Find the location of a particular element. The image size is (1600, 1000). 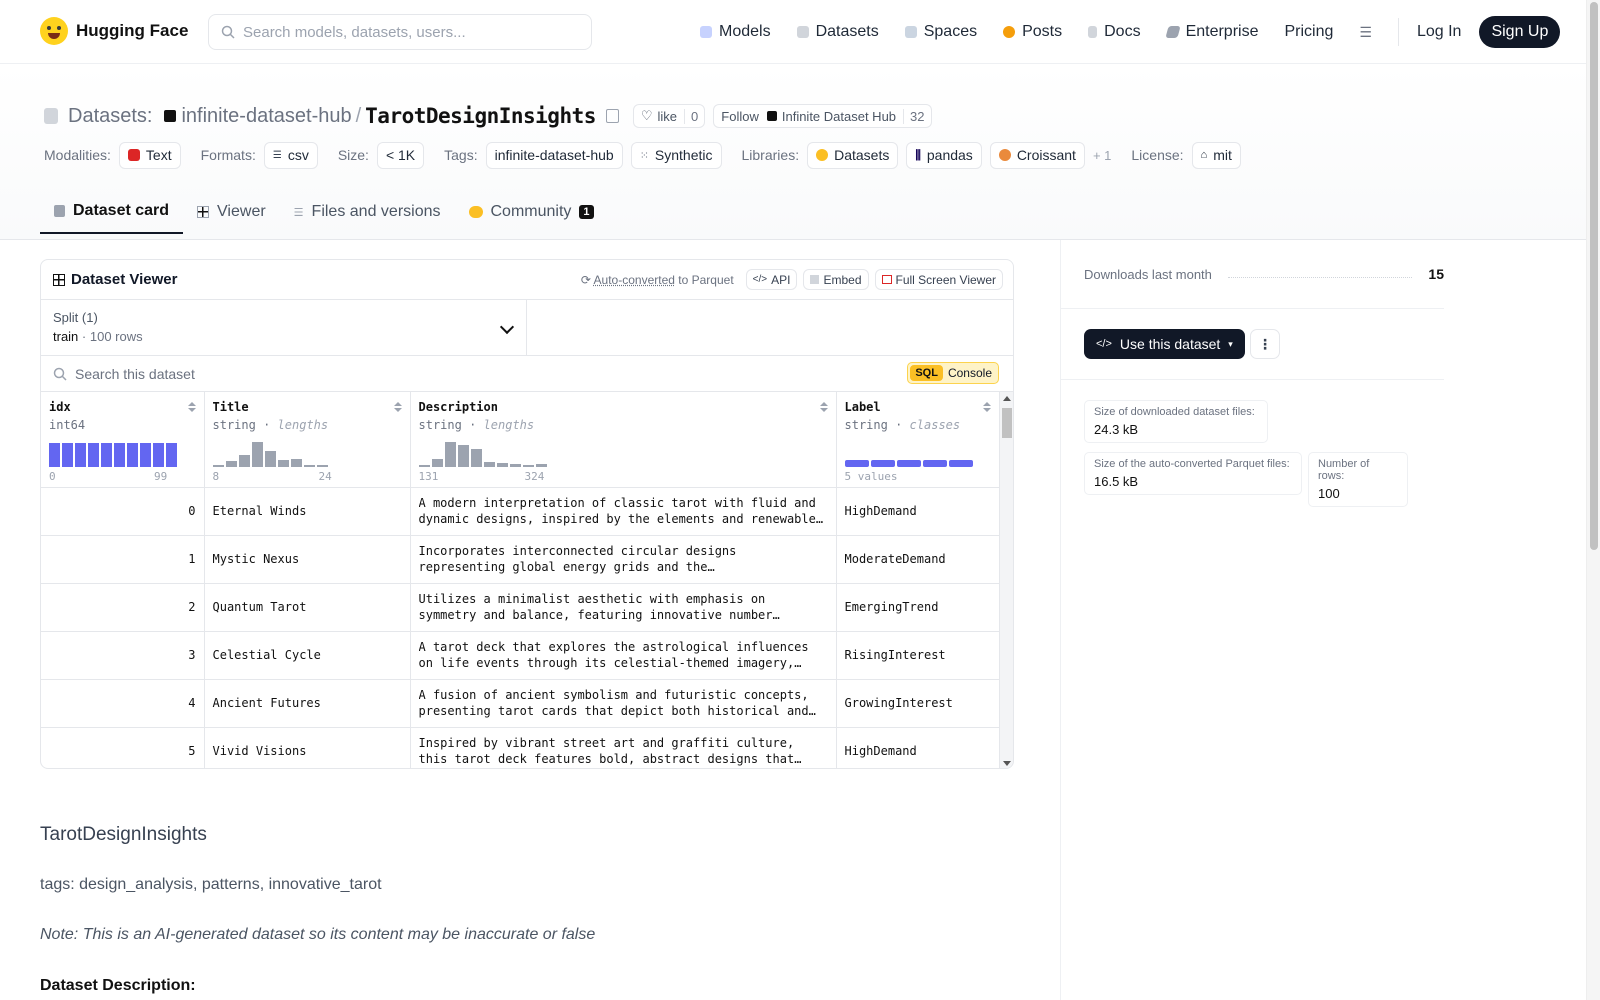

full-screen-viewer-button: Full Screen Viewer is located at coordinates (938, 279).